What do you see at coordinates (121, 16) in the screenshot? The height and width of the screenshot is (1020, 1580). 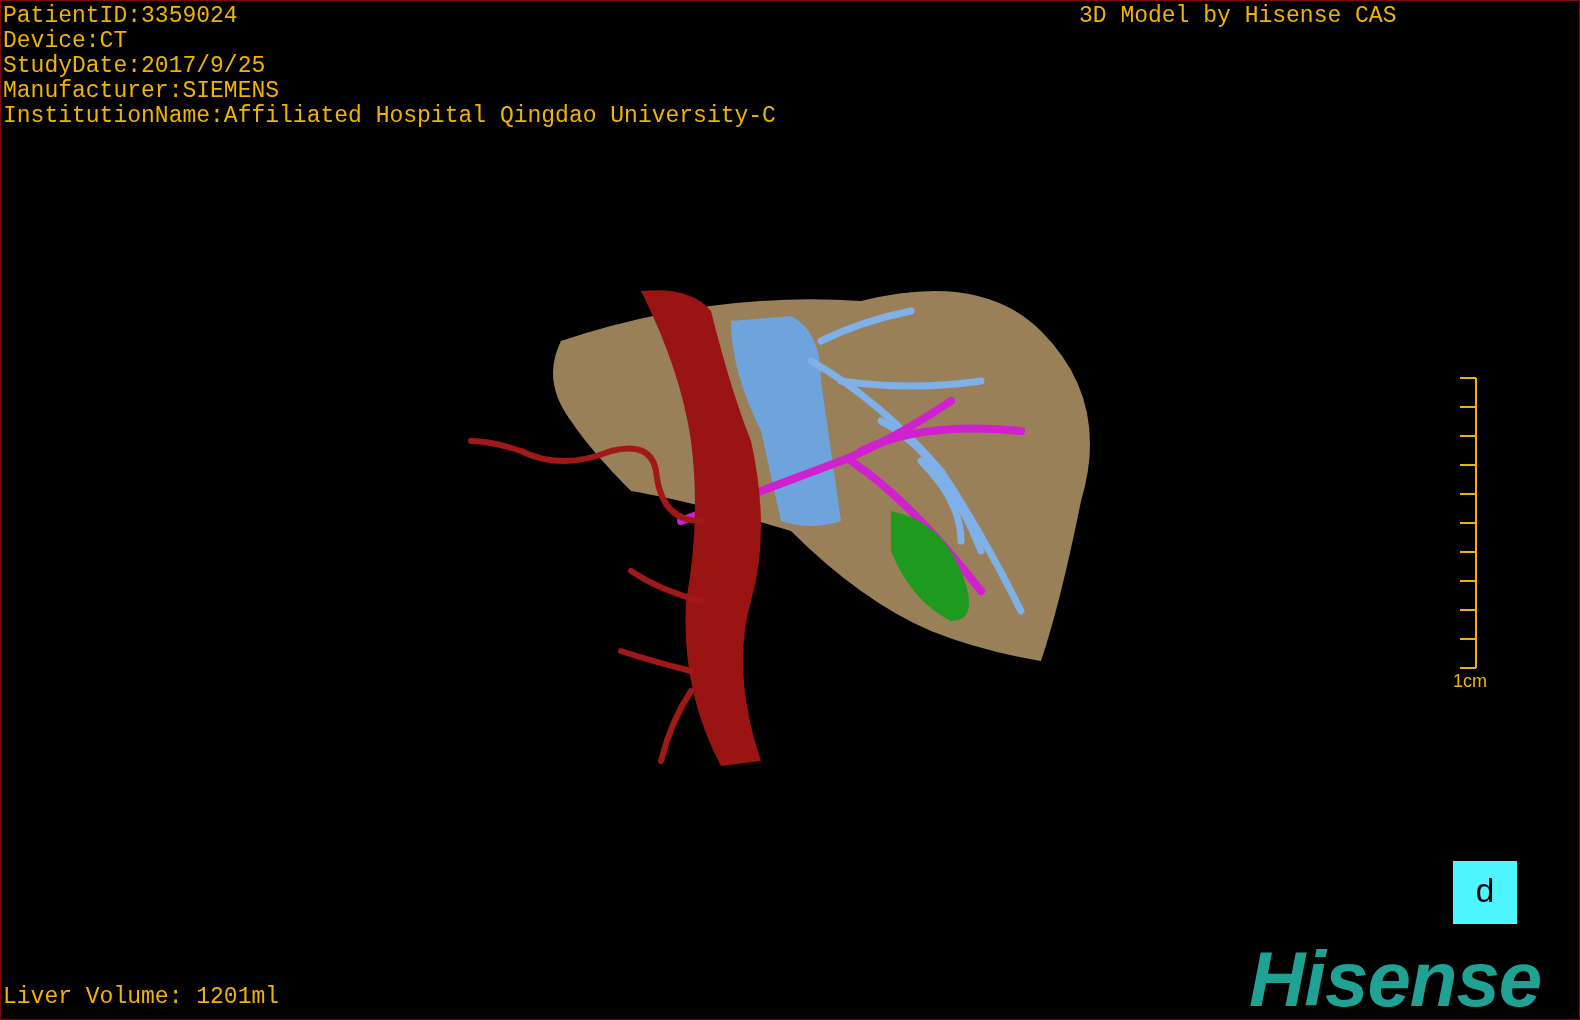 I see `info-text: PatientID:3359024` at bounding box center [121, 16].